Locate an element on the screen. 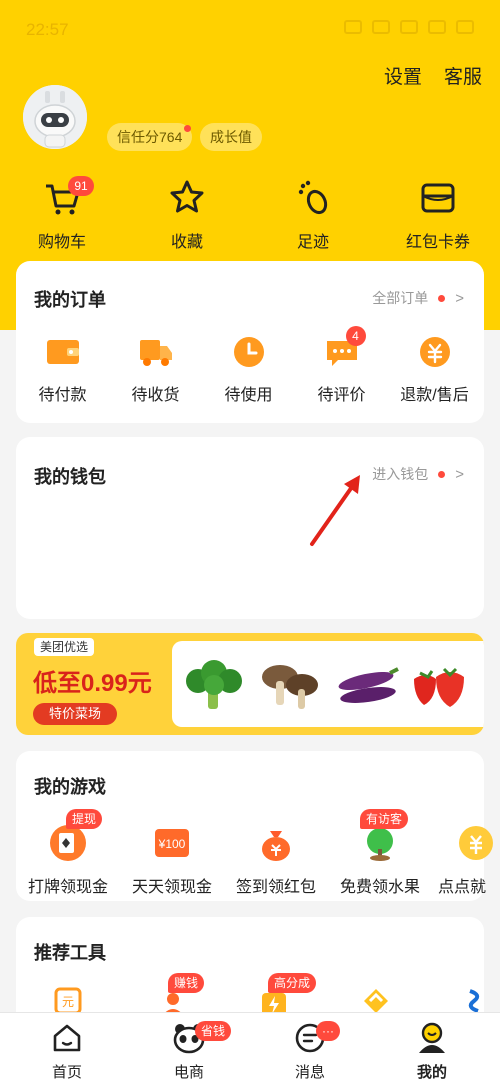  cards-icon is located at coordinates (68, 843).